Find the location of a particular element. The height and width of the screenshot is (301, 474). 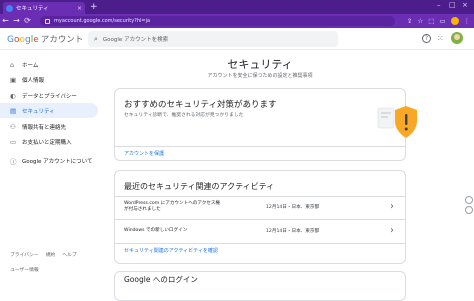

sidebar-item-label: Google アカウントについて is located at coordinates (57, 161).